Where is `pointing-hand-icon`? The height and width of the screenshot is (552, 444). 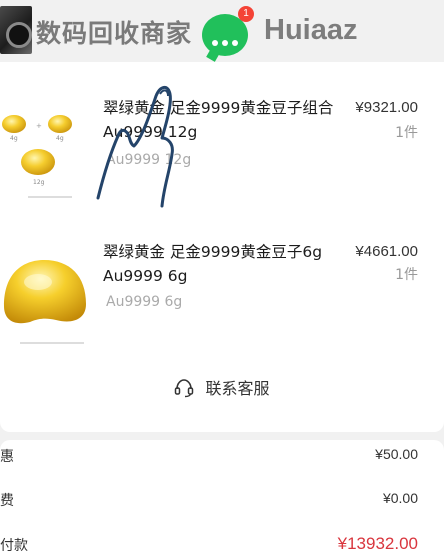
pointing-hand-icon is located at coordinates (135, 147).